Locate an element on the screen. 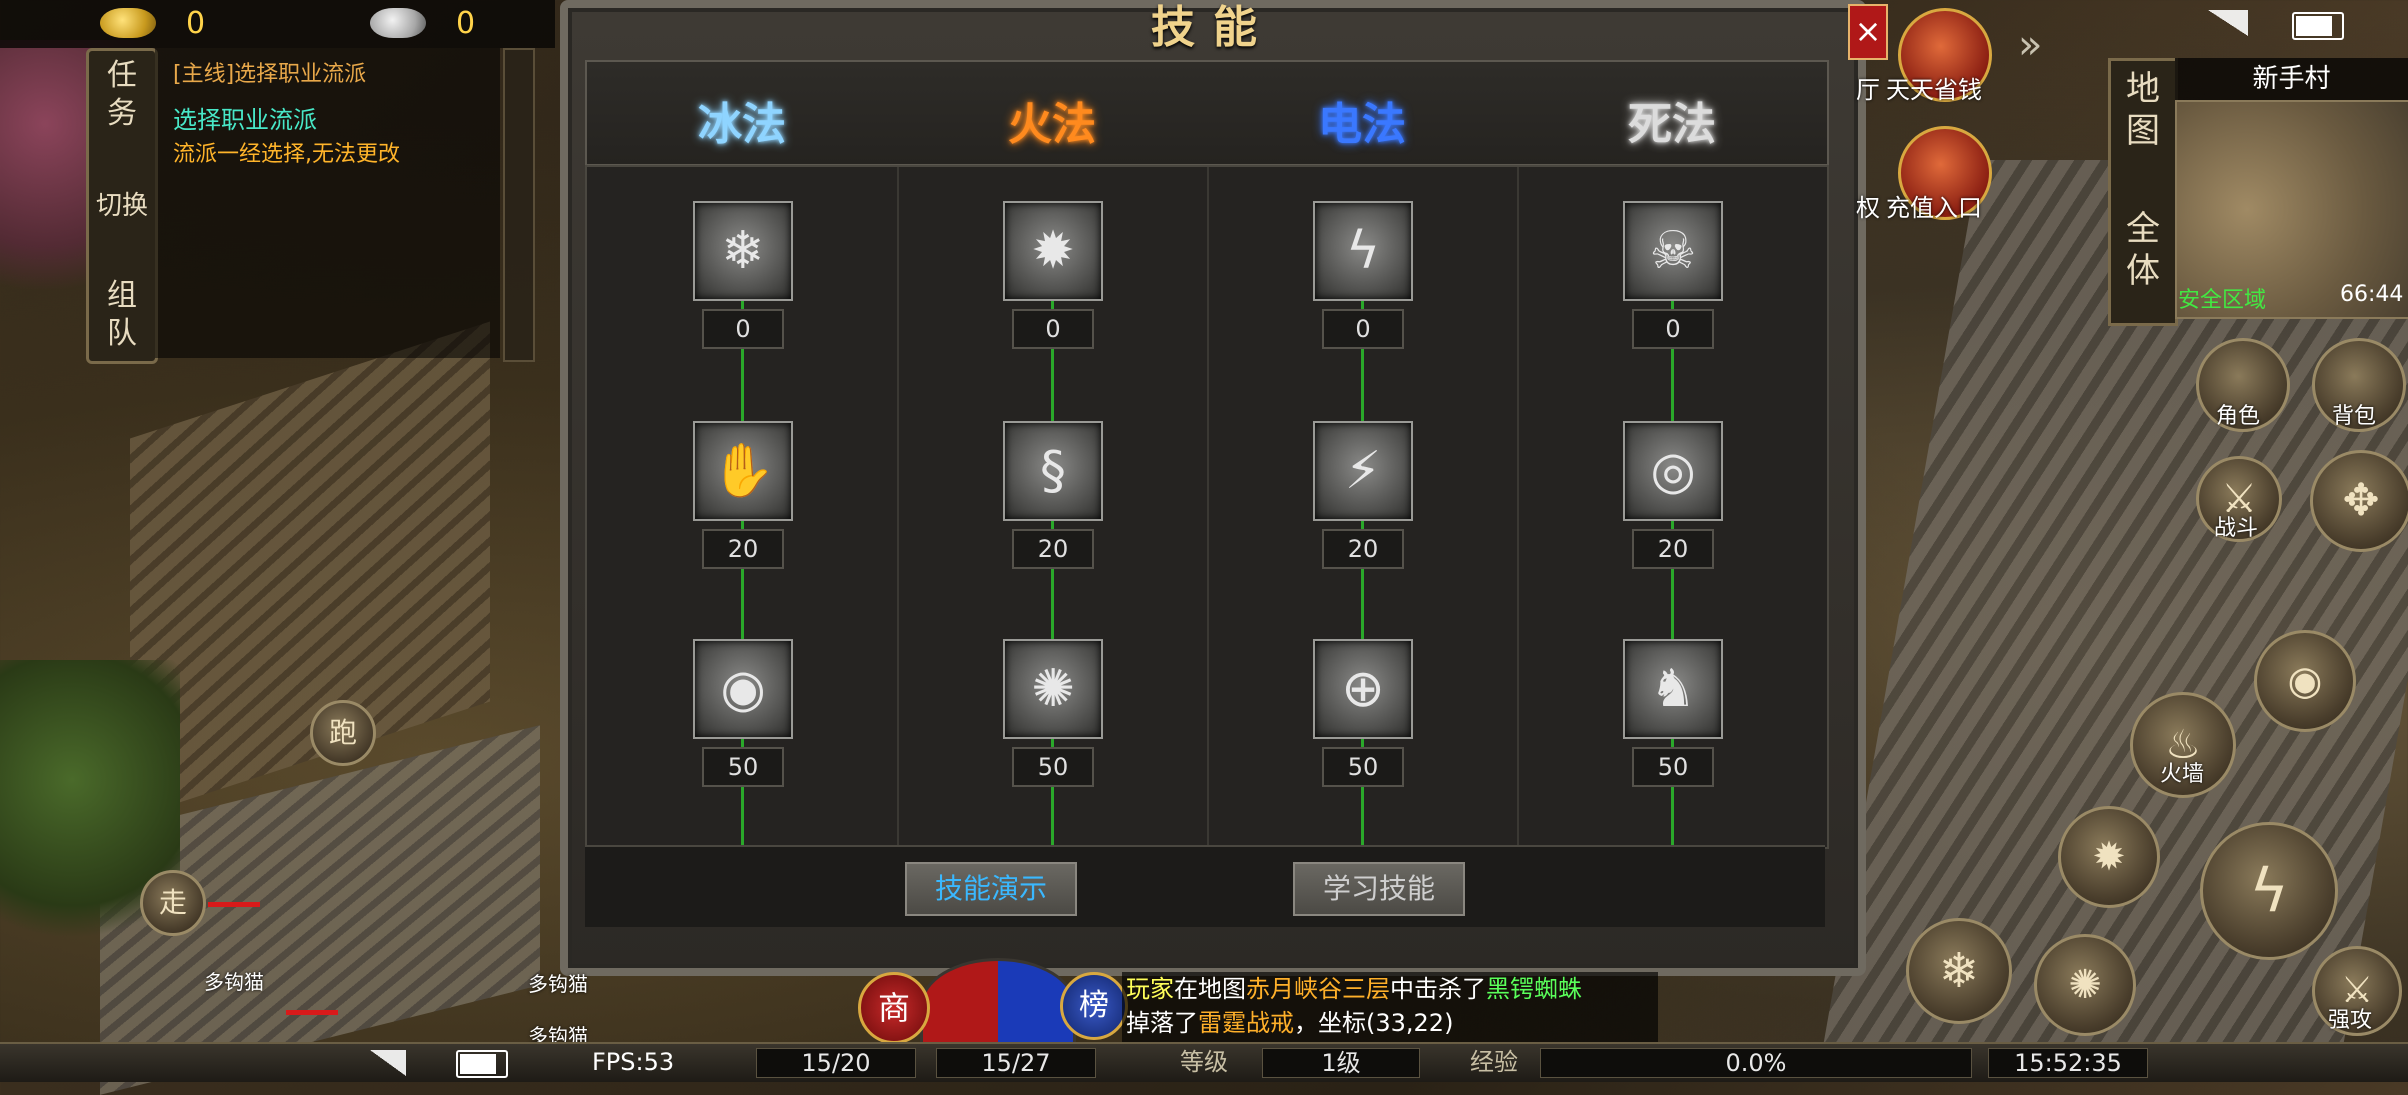 The width and height of the screenshot is (2408, 1095). hp-mp-orb is located at coordinates (998, 1006).